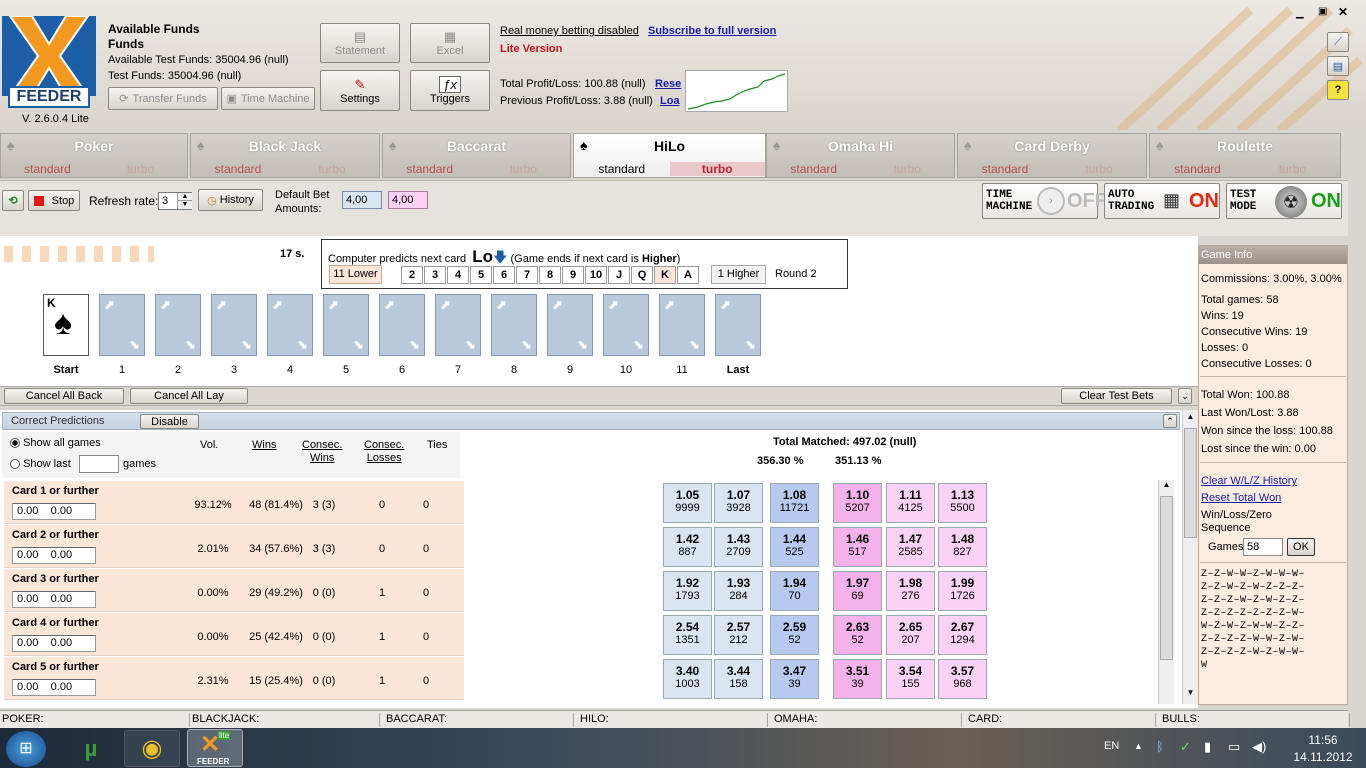 This screenshot has width=1366, height=768. Describe the element at coordinates (1259, 747) in the screenshot. I see `volume-icon: ◀)` at that location.